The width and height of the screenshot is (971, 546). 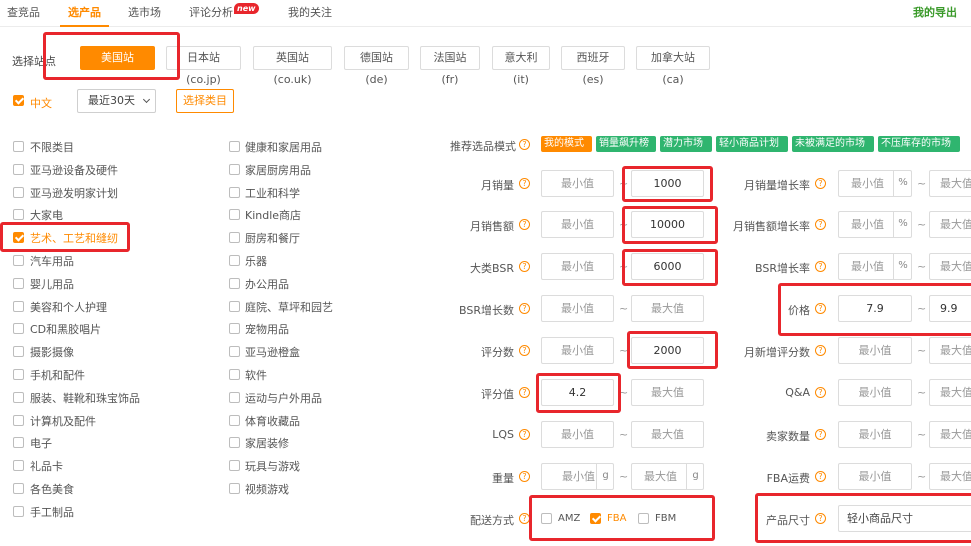 I want to click on category-label: 手机和配件, so click(x=57, y=375).